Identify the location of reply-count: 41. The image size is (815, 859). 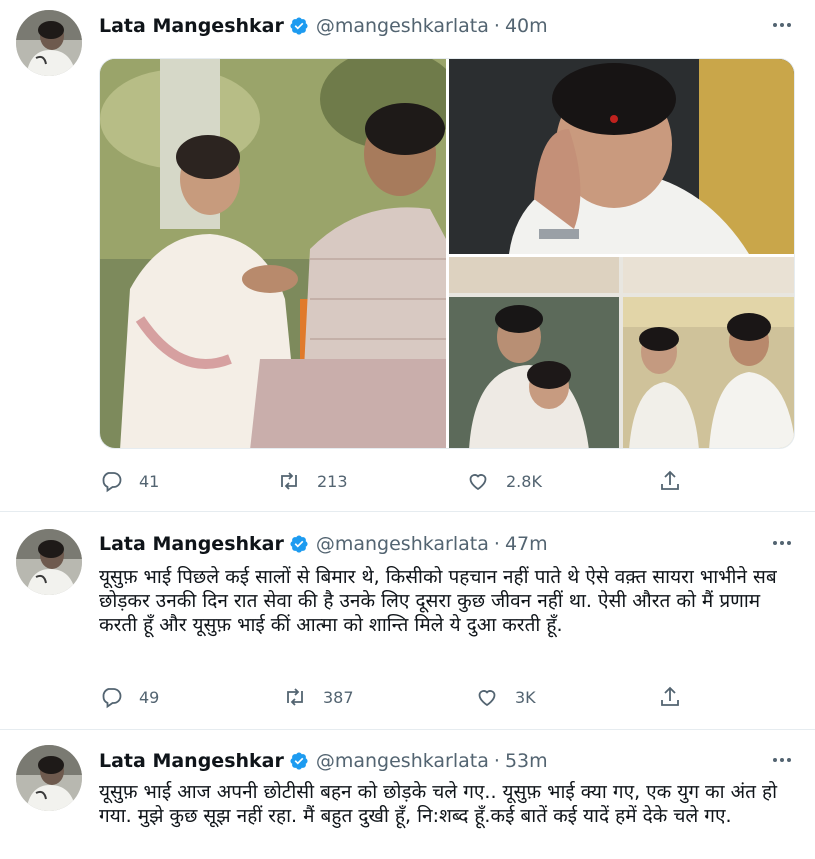
(149, 481).